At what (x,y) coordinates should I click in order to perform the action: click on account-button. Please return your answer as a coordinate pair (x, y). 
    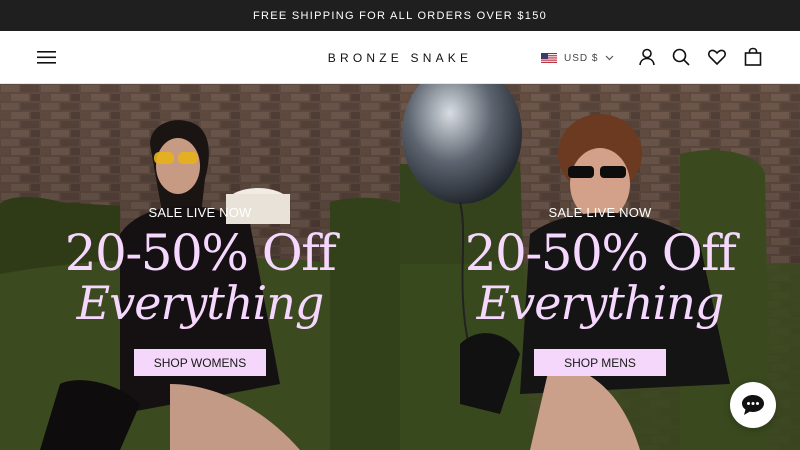
    Looking at the image, I should click on (647, 57).